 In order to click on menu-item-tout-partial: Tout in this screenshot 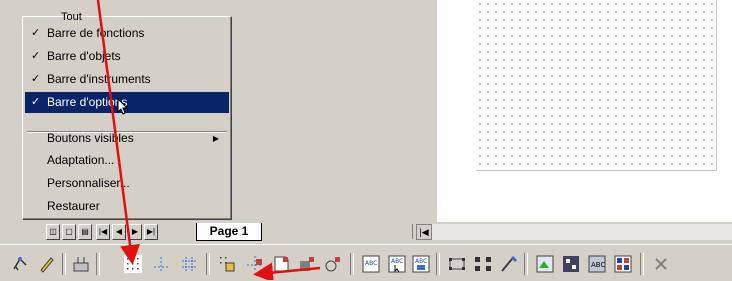, I will do `click(71, 17)`.